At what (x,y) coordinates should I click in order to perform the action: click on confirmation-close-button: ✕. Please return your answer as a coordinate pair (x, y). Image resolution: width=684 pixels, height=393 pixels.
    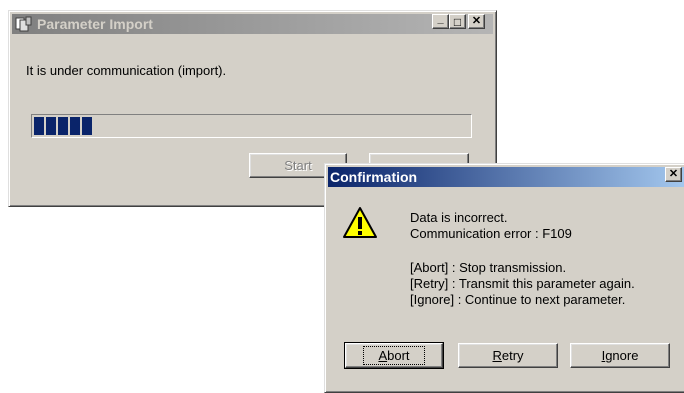
    Looking at the image, I should click on (673, 174).